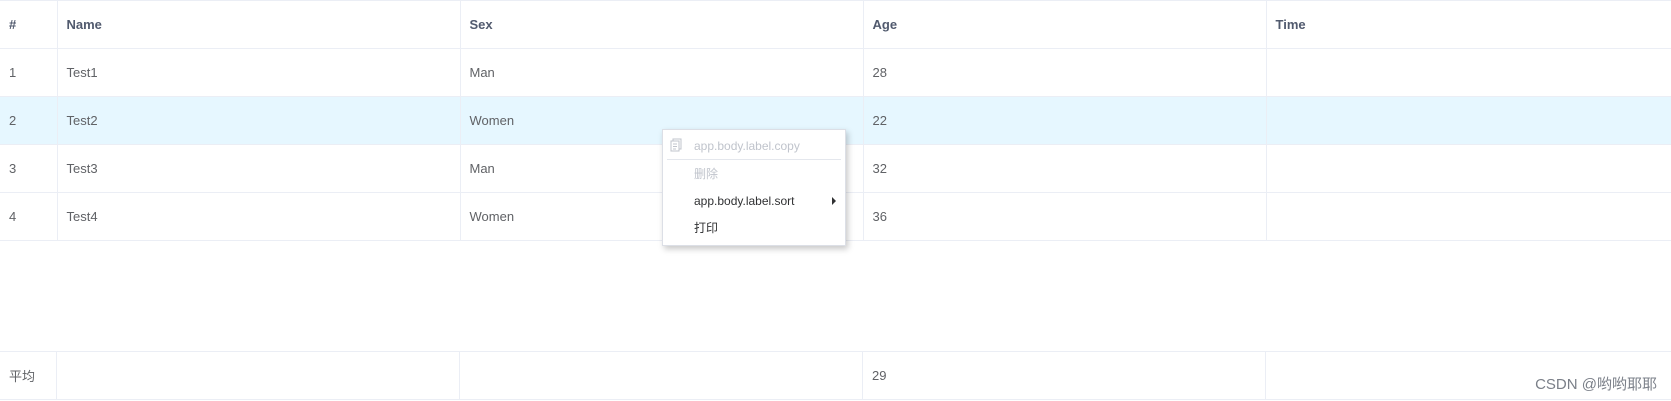 This screenshot has height=401, width=1671. What do you see at coordinates (661, 375) in the screenshot?
I see `footer-cell-sex` at bounding box center [661, 375].